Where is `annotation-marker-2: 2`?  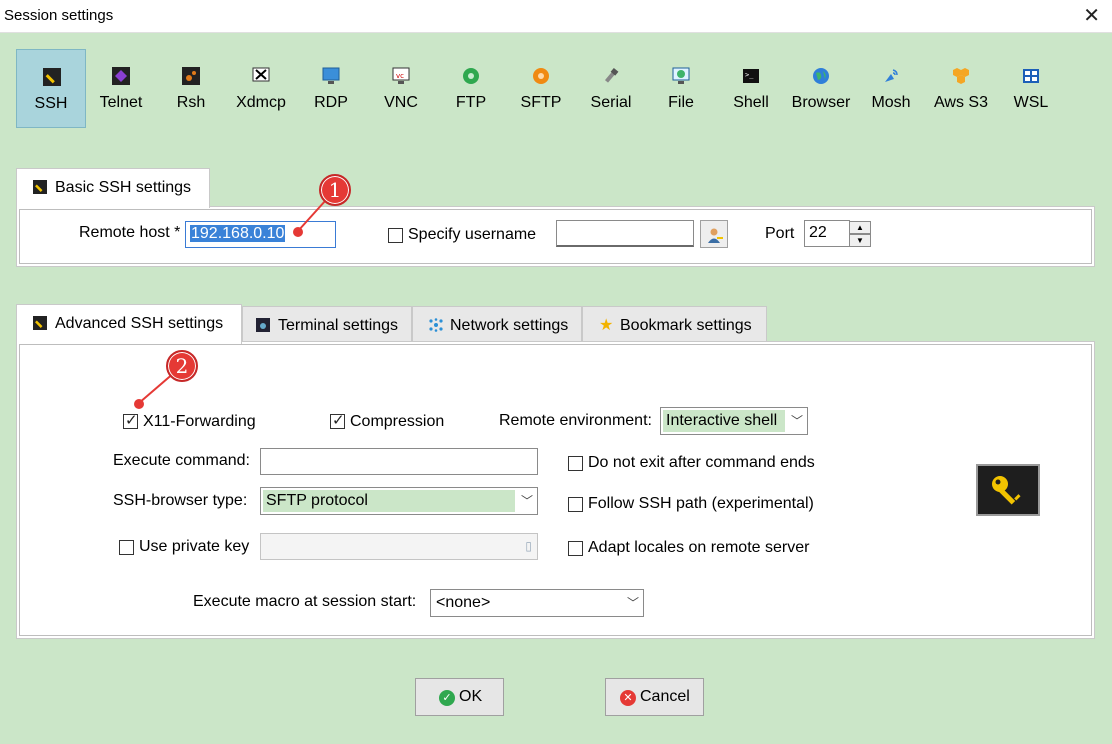
annotation-marker-2: 2 is located at coordinates (182, 366).